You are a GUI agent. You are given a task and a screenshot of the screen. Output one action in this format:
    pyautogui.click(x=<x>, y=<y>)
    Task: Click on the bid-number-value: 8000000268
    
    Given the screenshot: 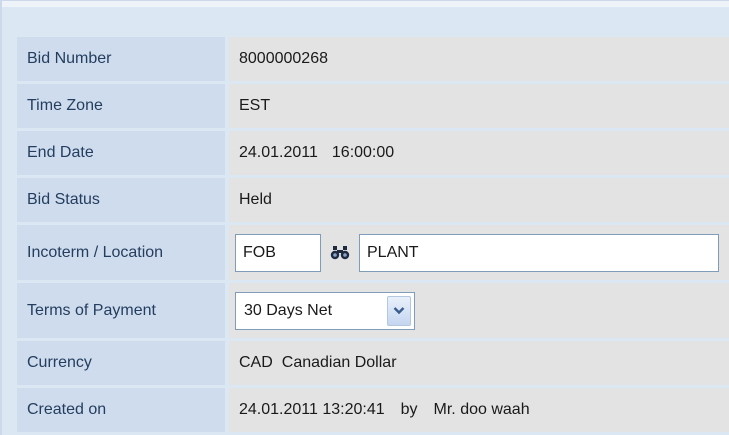 What is the action you would take?
    pyautogui.click(x=479, y=59)
    